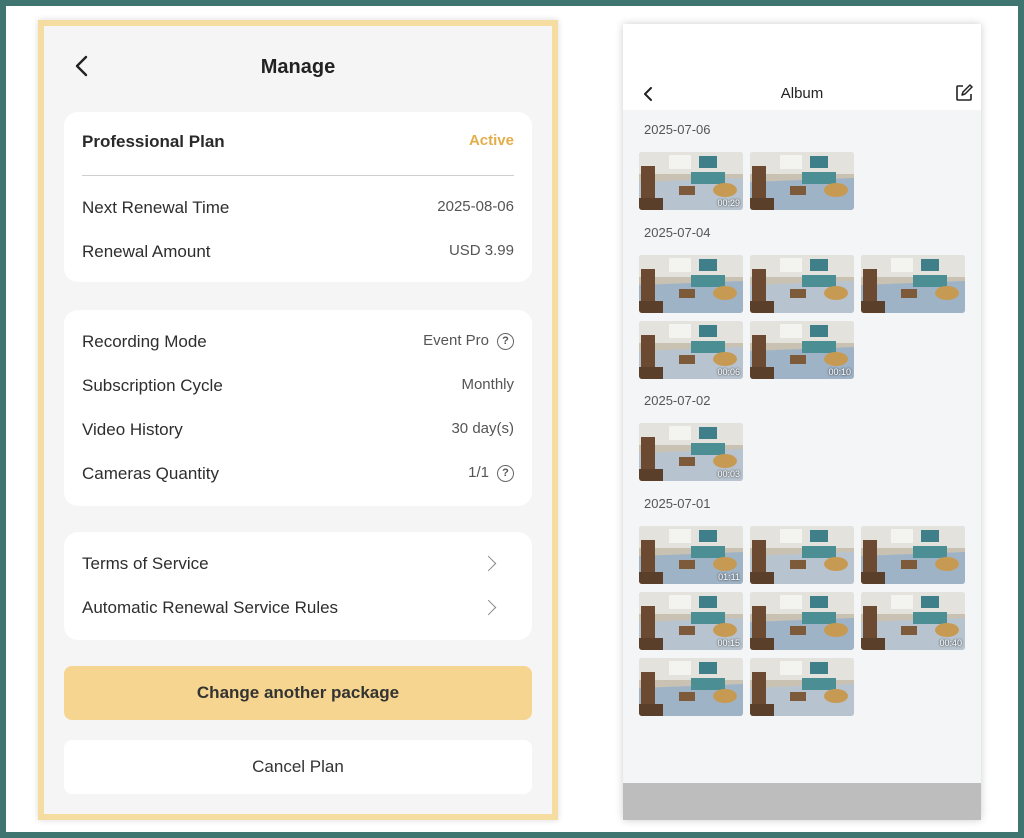 The width and height of the screenshot is (1024, 838). I want to click on renewal-amount: USD 3.99, so click(481, 250).